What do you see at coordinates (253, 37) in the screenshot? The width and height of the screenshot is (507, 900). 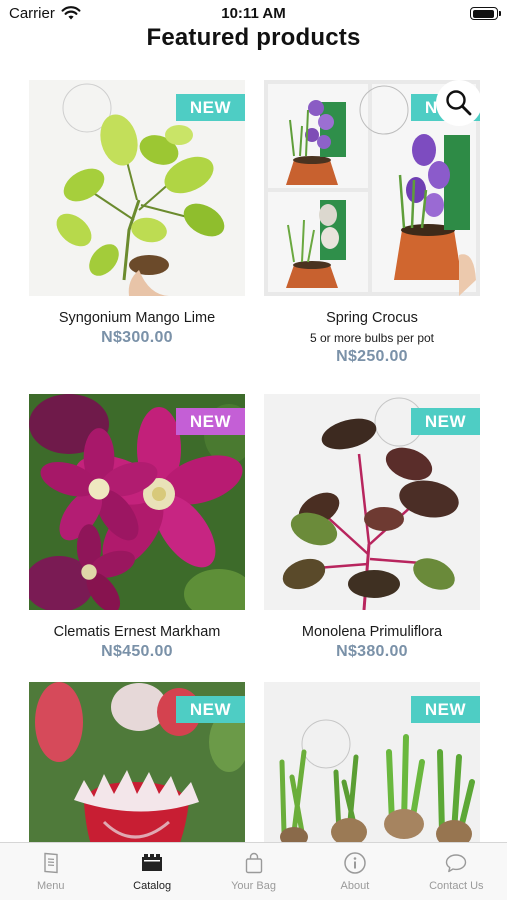 I see `page-title: Featured products` at bounding box center [253, 37].